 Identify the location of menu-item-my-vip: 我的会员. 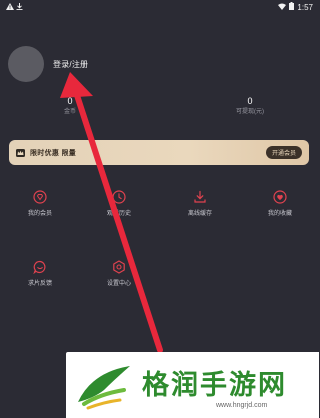
(40, 204).